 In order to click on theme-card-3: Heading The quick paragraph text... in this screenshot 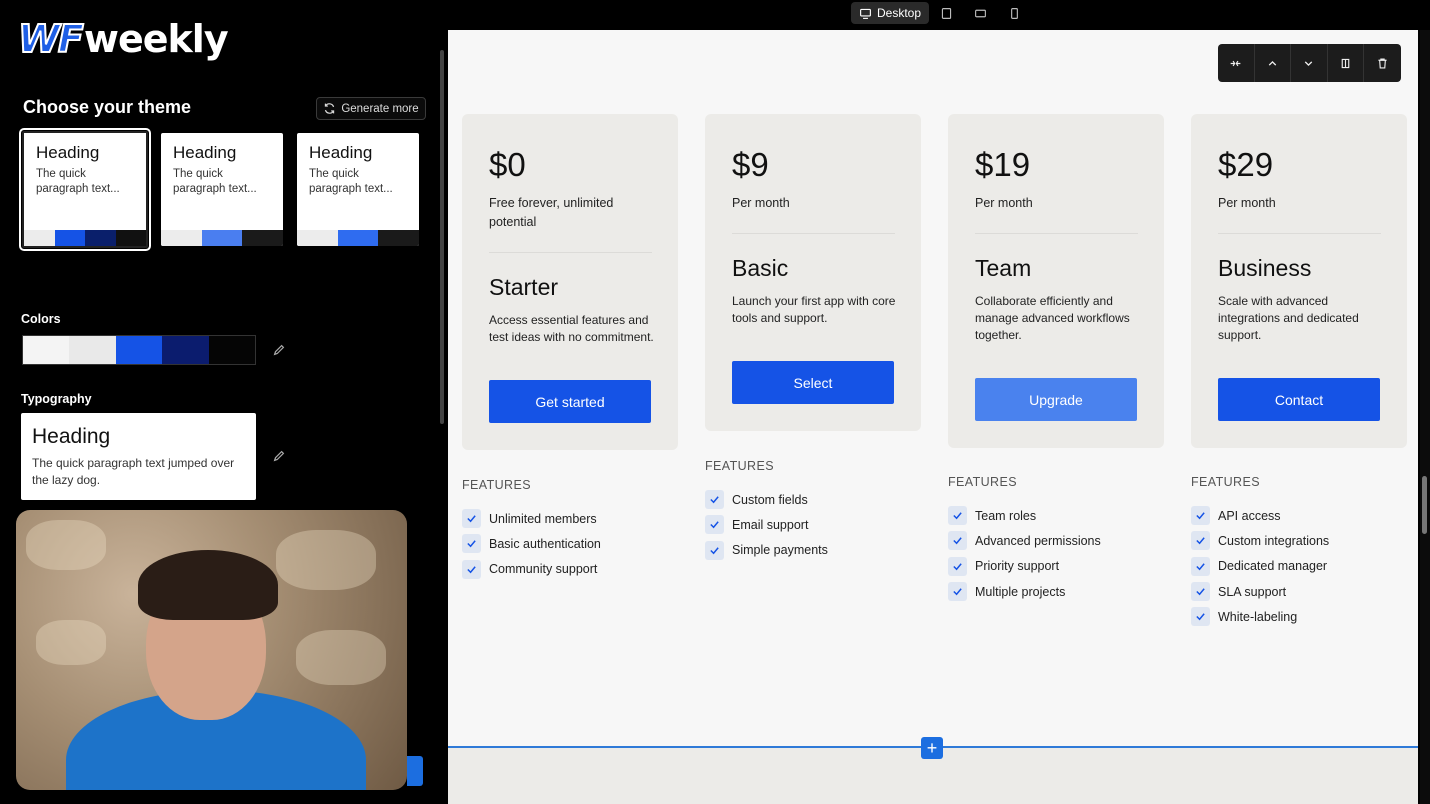, I will do `click(358, 189)`.